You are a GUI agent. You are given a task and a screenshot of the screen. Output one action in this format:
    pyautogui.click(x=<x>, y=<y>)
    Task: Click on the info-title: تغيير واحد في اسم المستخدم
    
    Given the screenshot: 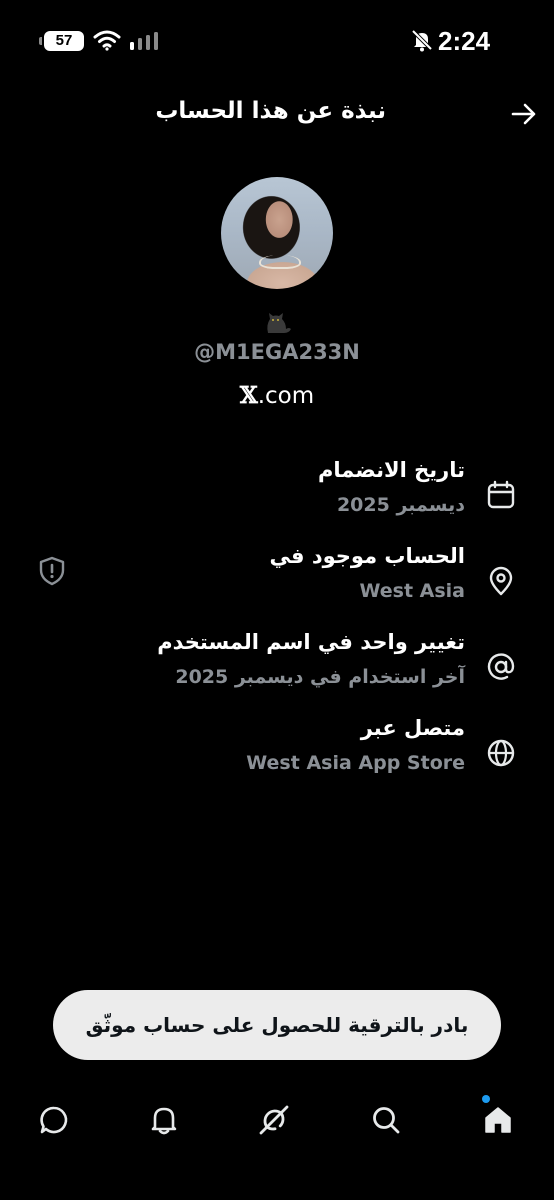 What is the action you would take?
    pyautogui.click(x=311, y=642)
    